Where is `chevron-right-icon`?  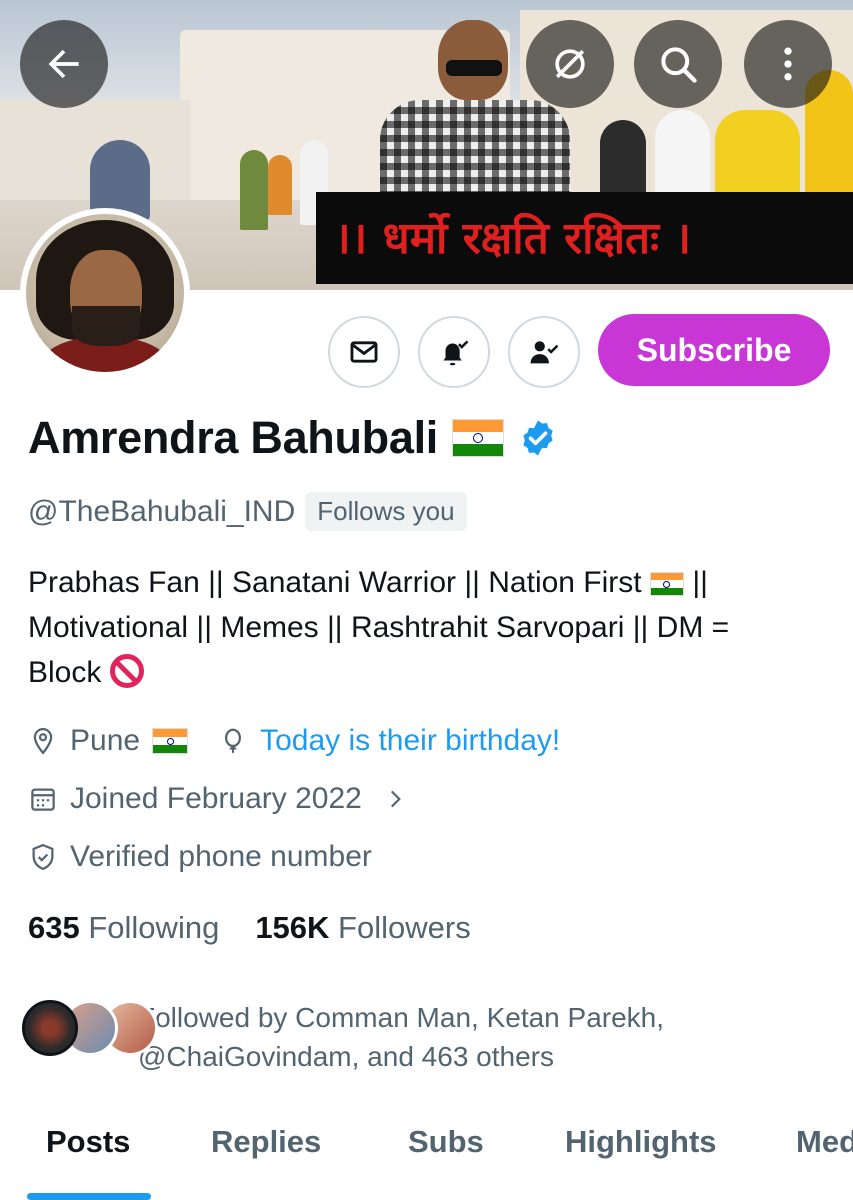 chevron-right-icon is located at coordinates (395, 799).